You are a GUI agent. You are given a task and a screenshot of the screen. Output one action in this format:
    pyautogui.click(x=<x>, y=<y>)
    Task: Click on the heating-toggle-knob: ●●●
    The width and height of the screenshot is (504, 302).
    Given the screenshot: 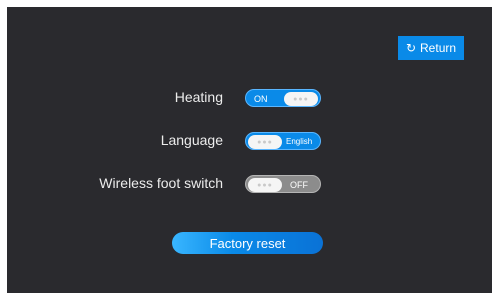 What is the action you would take?
    pyautogui.click(x=301, y=99)
    